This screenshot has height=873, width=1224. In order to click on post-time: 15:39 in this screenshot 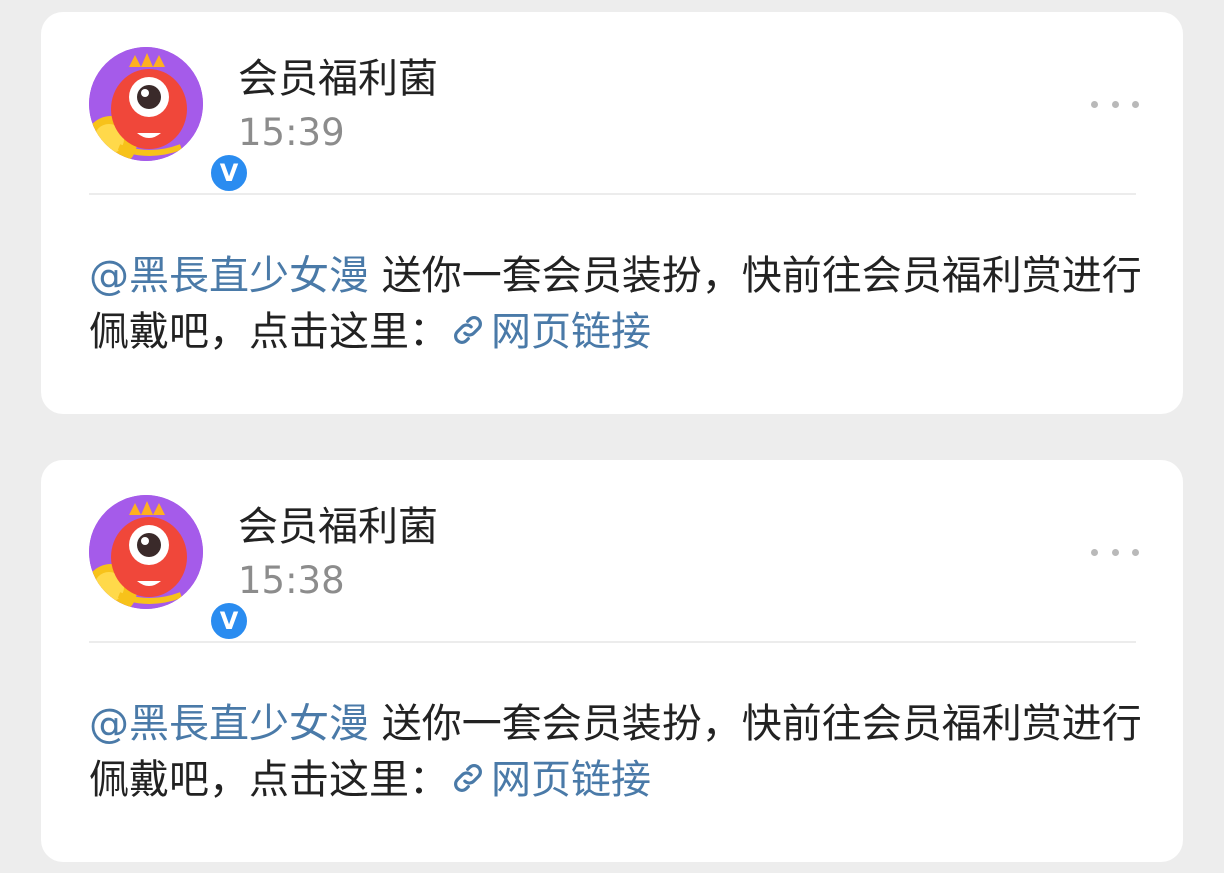, I will do `click(291, 132)`.